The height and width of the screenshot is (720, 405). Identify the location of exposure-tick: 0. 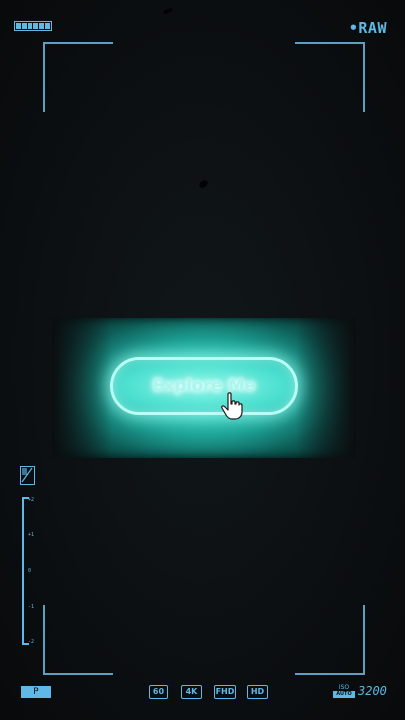
(30, 571).